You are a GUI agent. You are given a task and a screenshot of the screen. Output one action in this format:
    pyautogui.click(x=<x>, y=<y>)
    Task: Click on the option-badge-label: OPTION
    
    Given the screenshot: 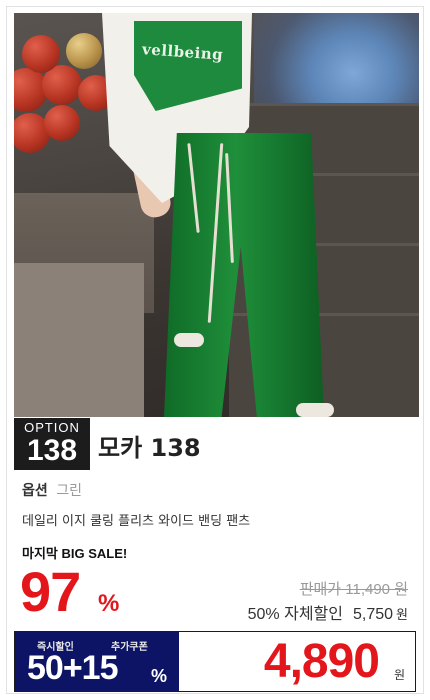 What is the action you would take?
    pyautogui.click(x=52, y=427)
    